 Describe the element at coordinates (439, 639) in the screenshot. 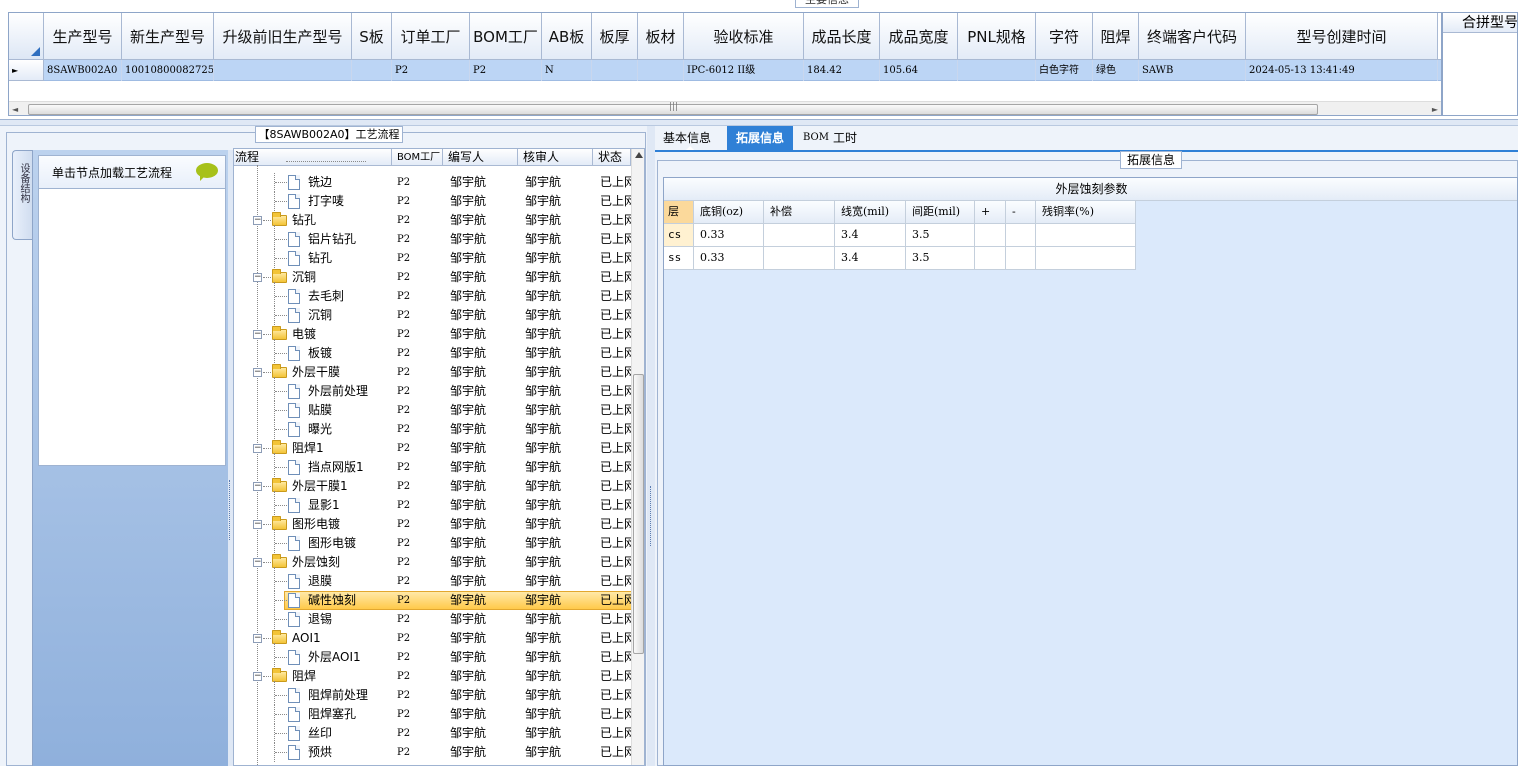

I see `tree-row: − AOI1 P2 邹宇航 邹宇航 已上网` at that location.